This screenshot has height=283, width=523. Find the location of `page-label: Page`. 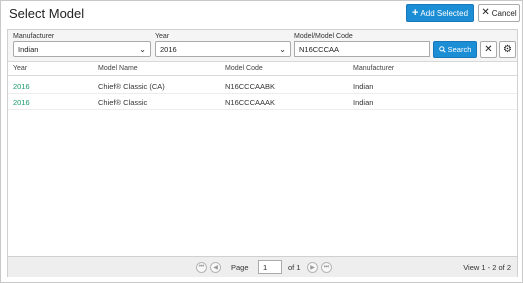

page-label: Page is located at coordinates (240, 267).